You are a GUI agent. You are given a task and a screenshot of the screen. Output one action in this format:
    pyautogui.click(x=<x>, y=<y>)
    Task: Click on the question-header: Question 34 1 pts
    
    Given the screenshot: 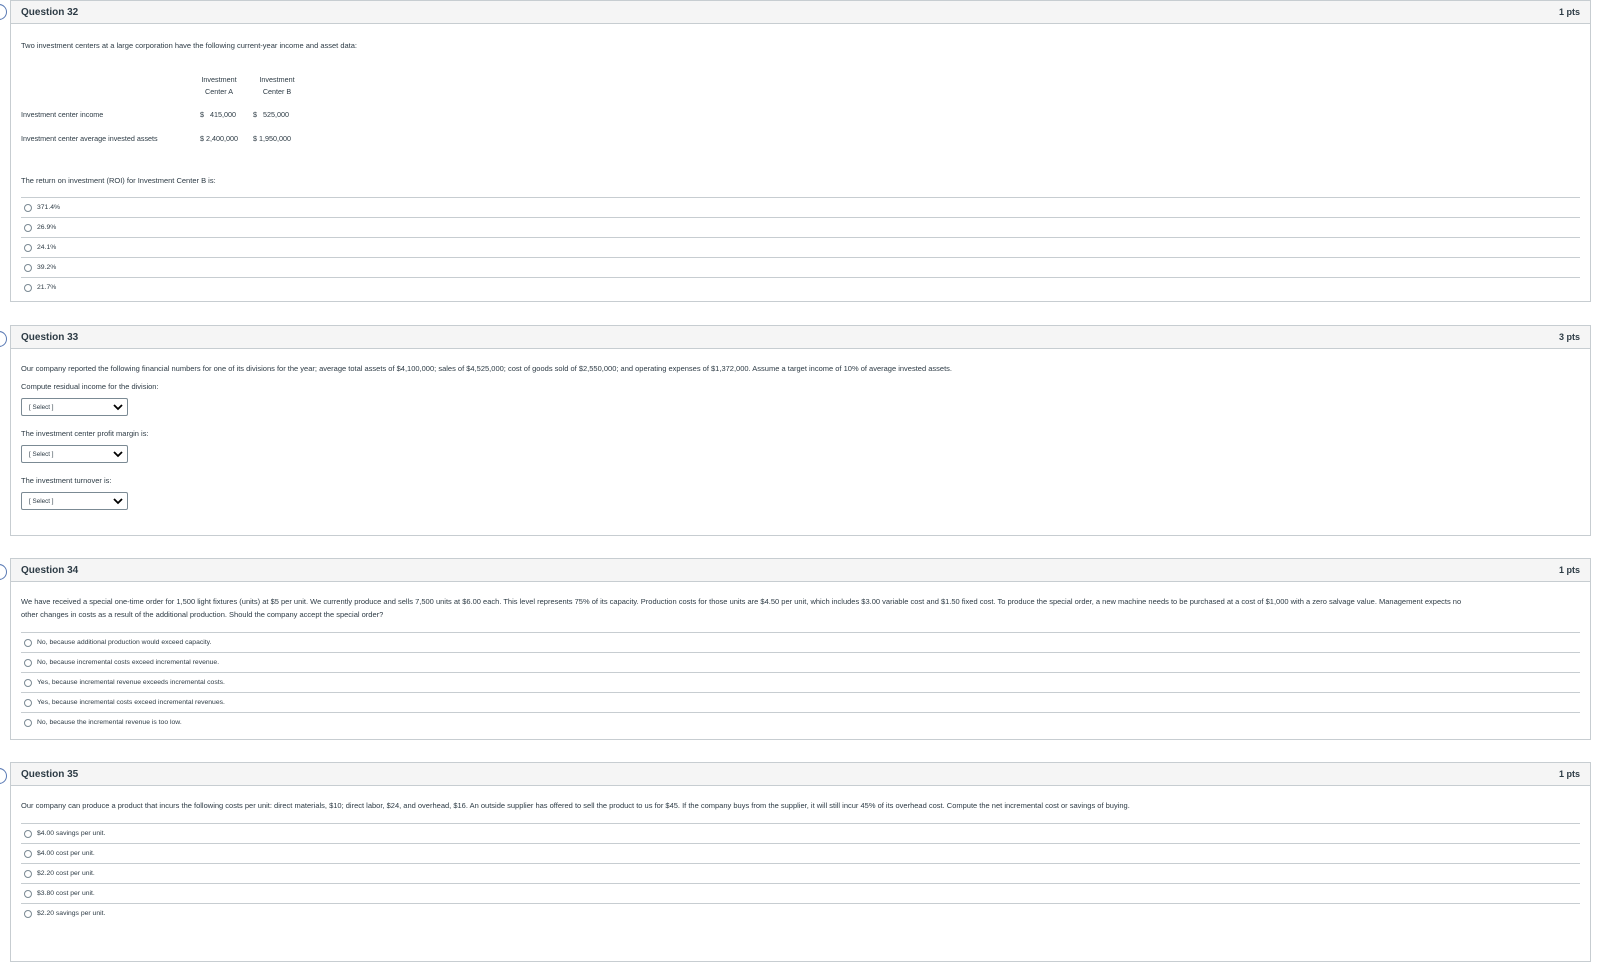 What is the action you would take?
    pyautogui.click(x=800, y=570)
    